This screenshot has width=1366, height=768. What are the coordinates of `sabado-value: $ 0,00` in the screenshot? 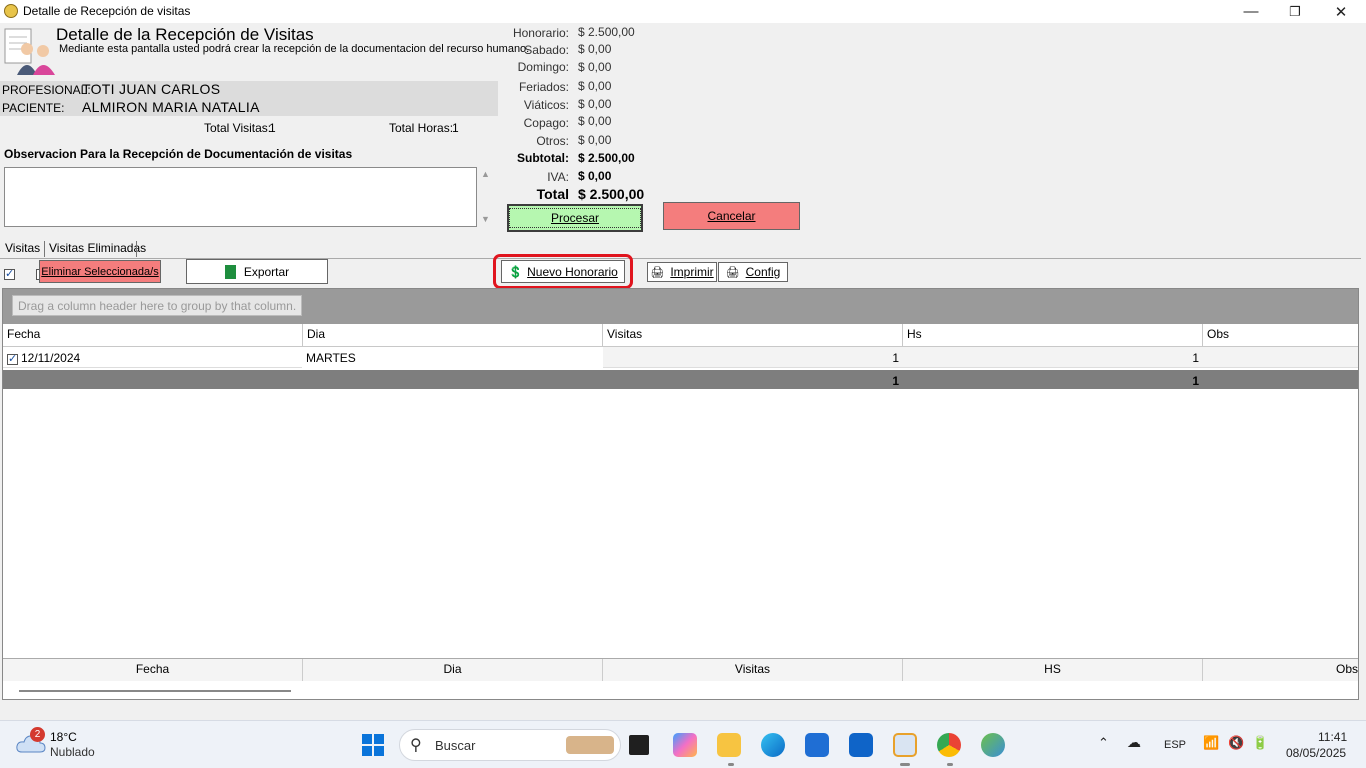 It's located at (595, 49).